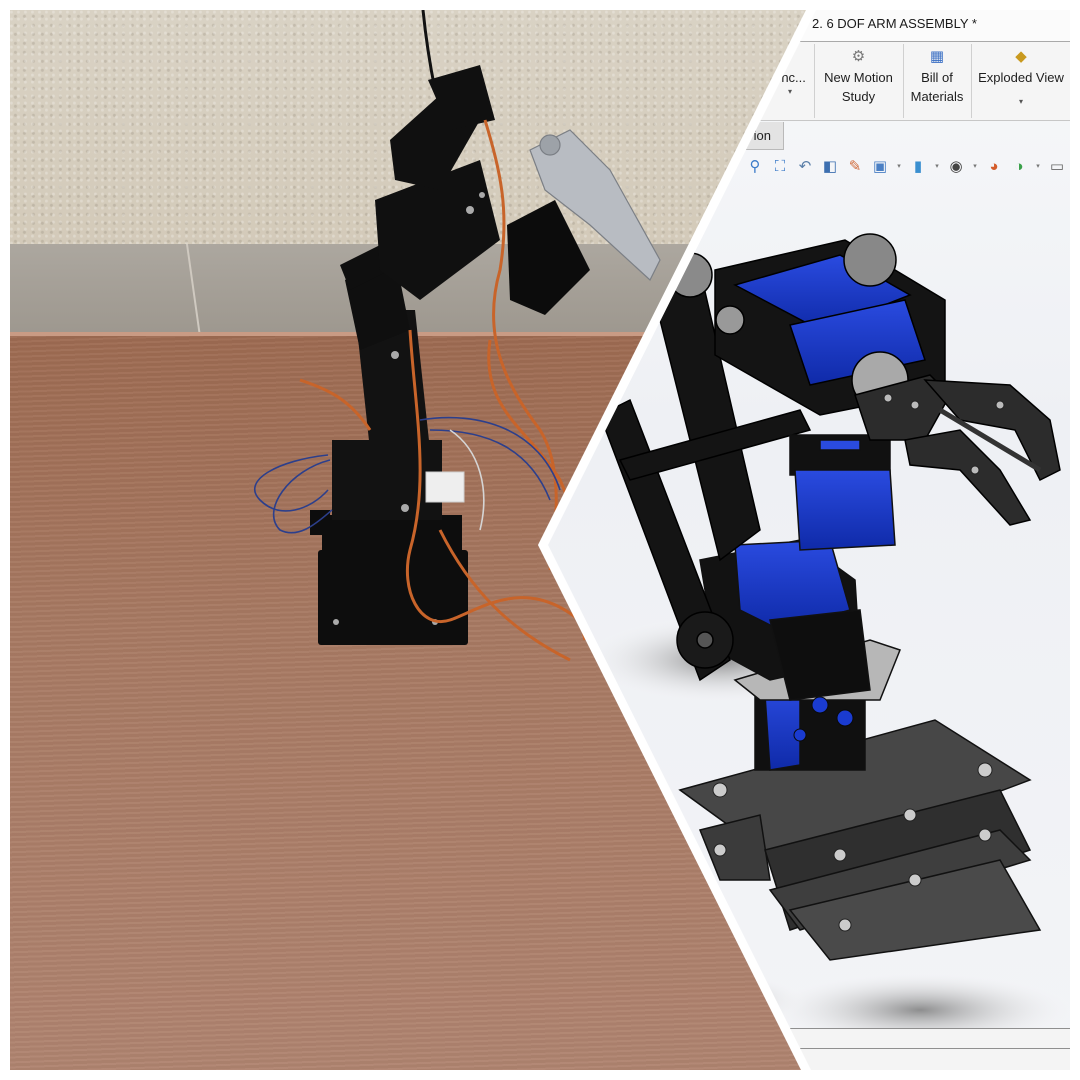  I want to click on apply-scene-icon: ◑, so click(1019, 166).